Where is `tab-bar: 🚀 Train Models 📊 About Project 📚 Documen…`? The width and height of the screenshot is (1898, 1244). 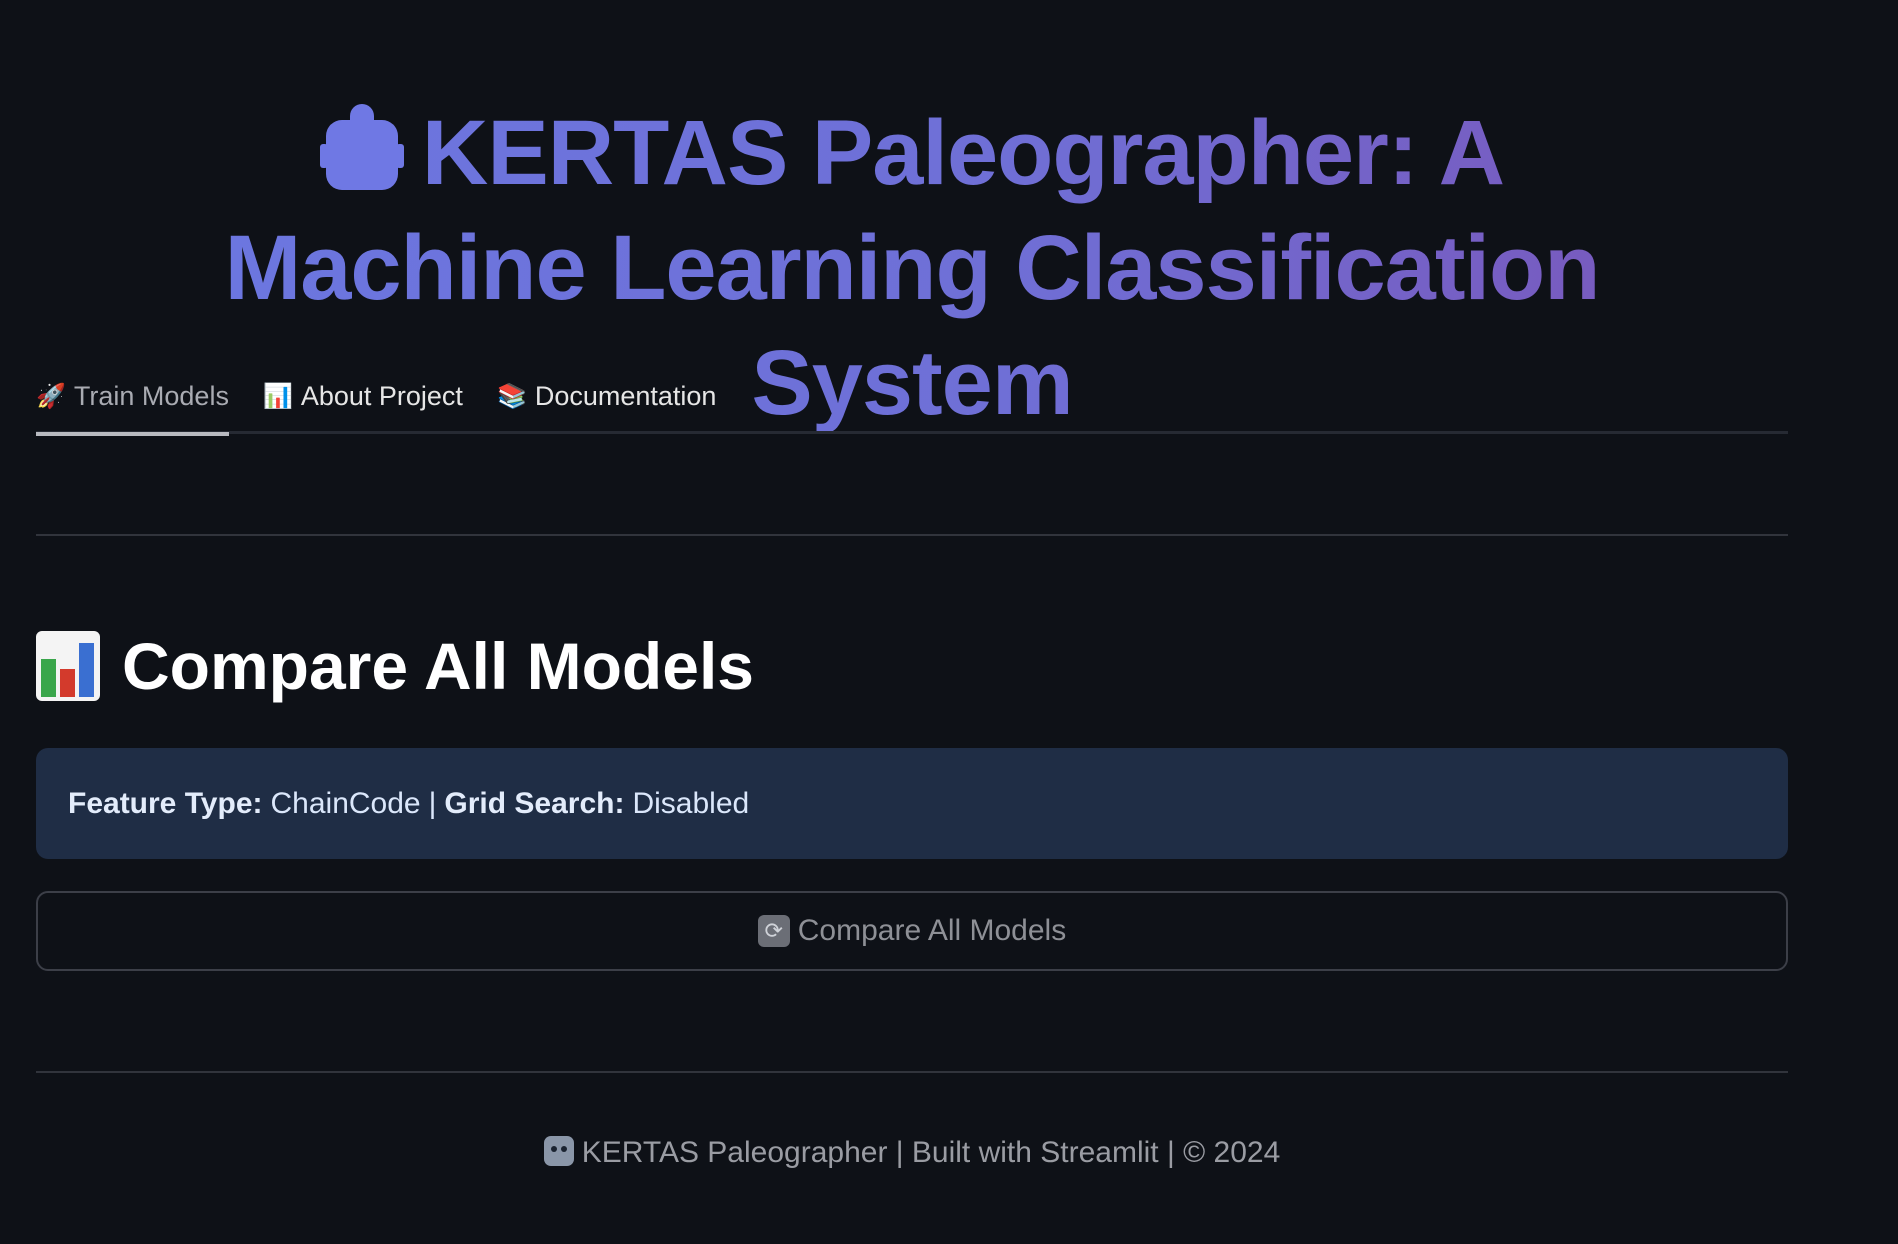 tab-bar: 🚀 Train Models 📊 About Project 📚 Documen… is located at coordinates (912, 398).